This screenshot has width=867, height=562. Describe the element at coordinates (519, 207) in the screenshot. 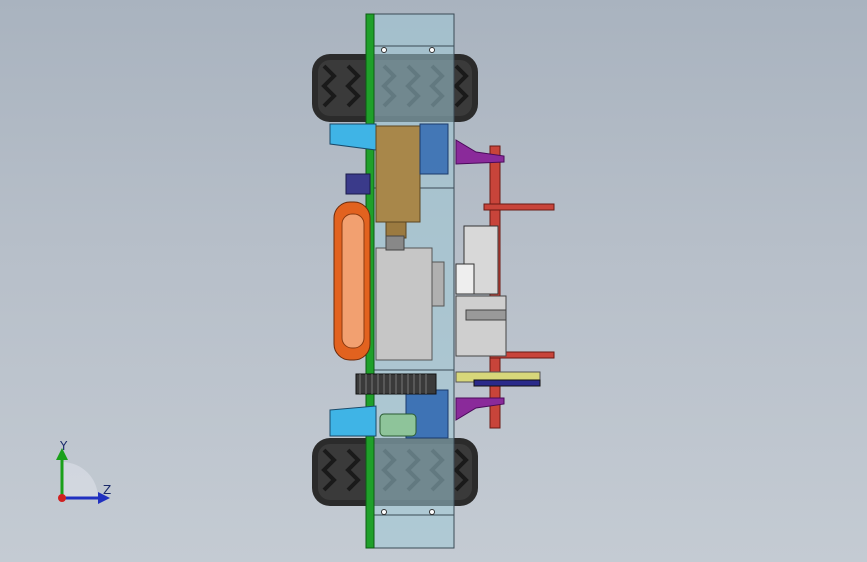

I see `red-upper-arm` at that location.